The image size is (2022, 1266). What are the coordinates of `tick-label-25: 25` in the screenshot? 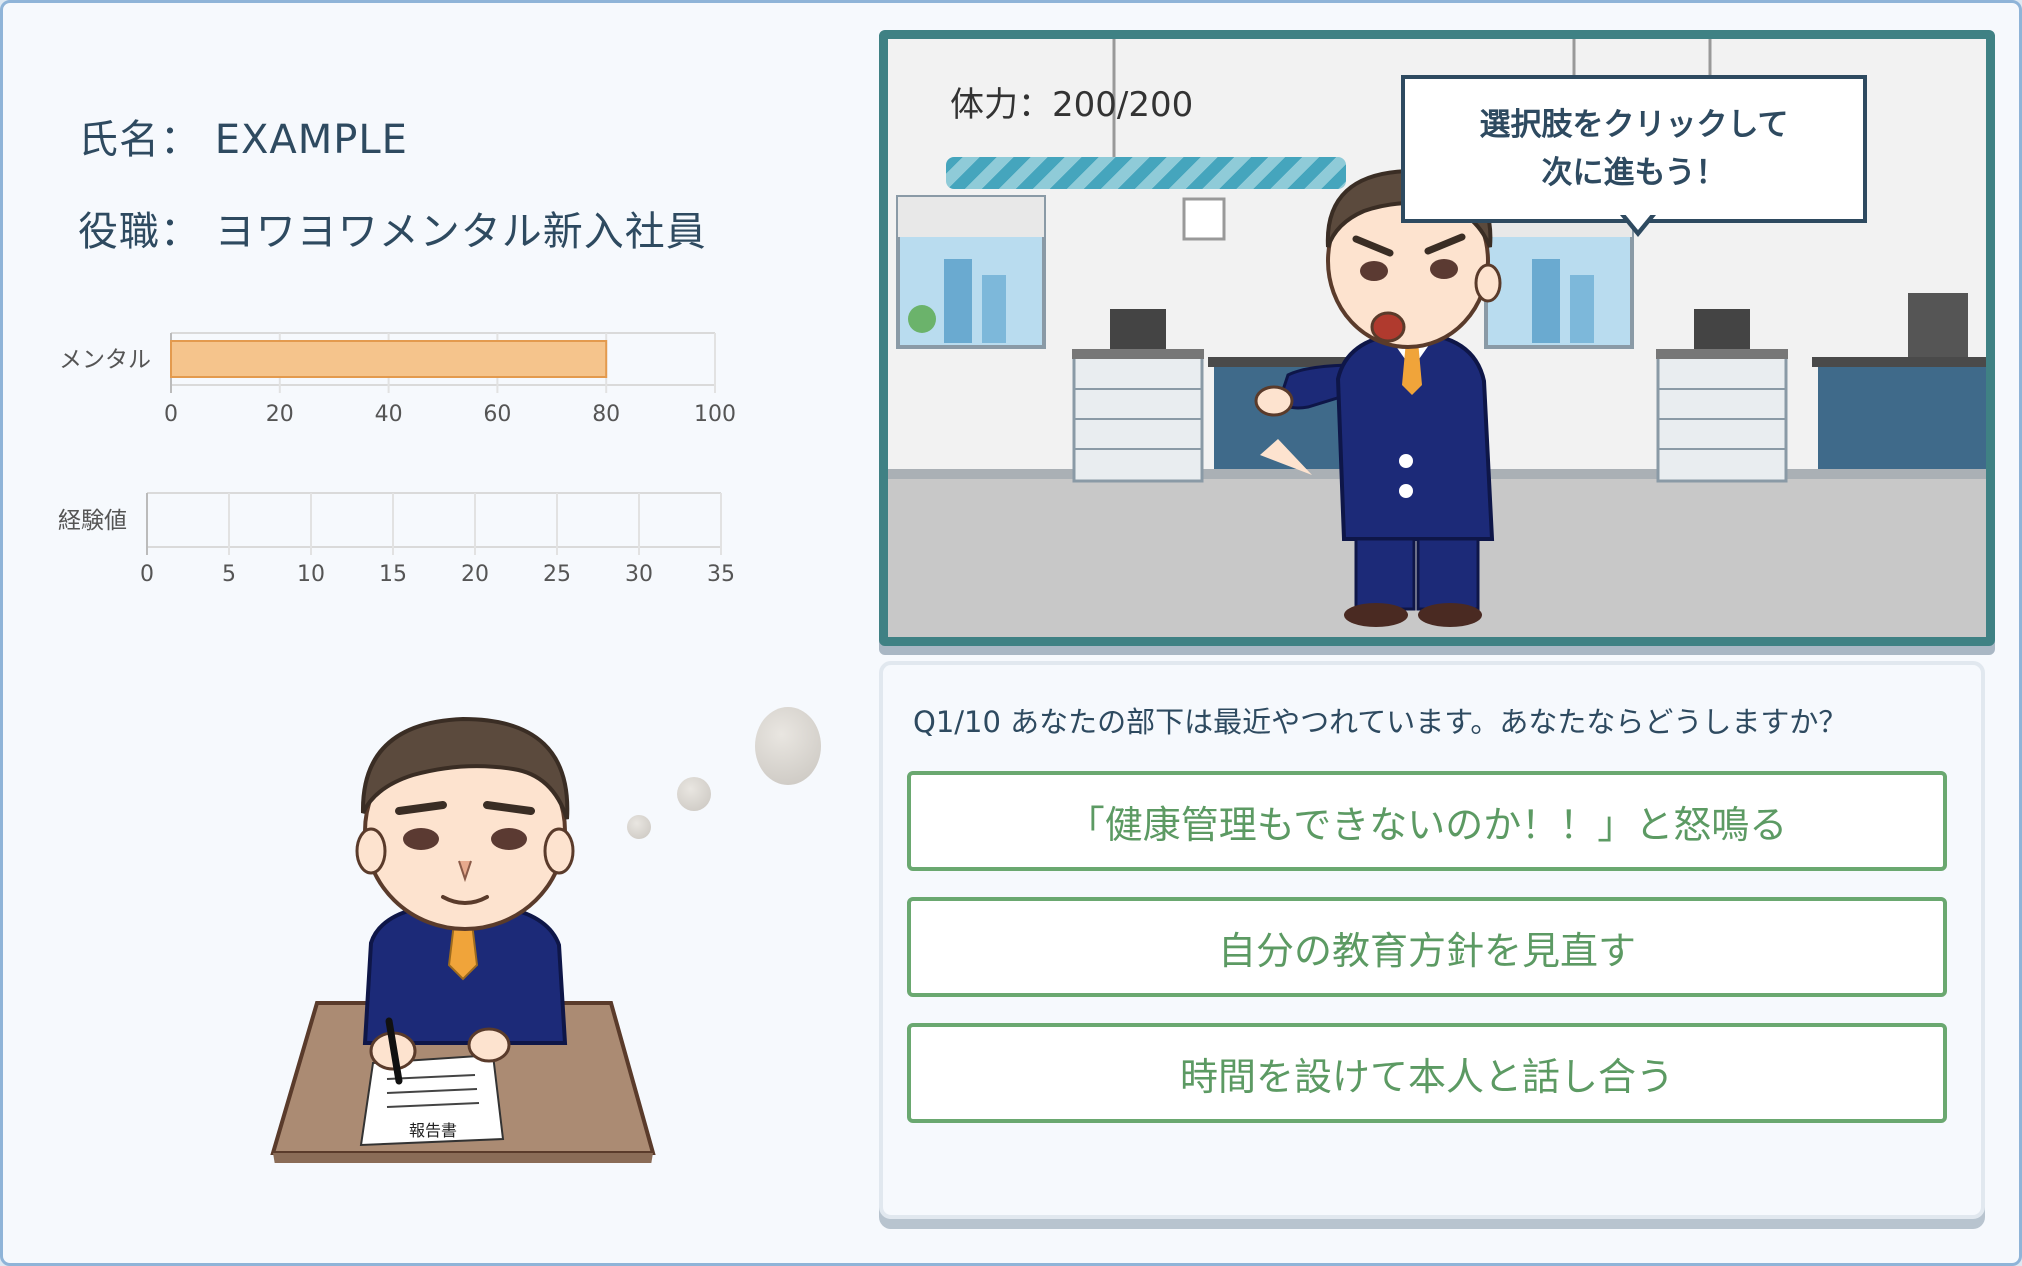 It's located at (557, 574).